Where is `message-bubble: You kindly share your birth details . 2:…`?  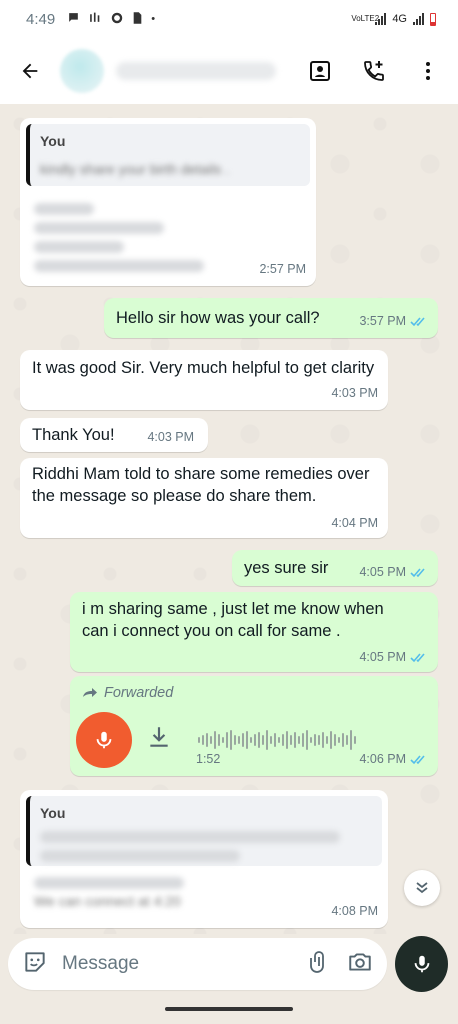
message-bubble: You kindly share your birth details . 2:… is located at coordinates (168, 202).